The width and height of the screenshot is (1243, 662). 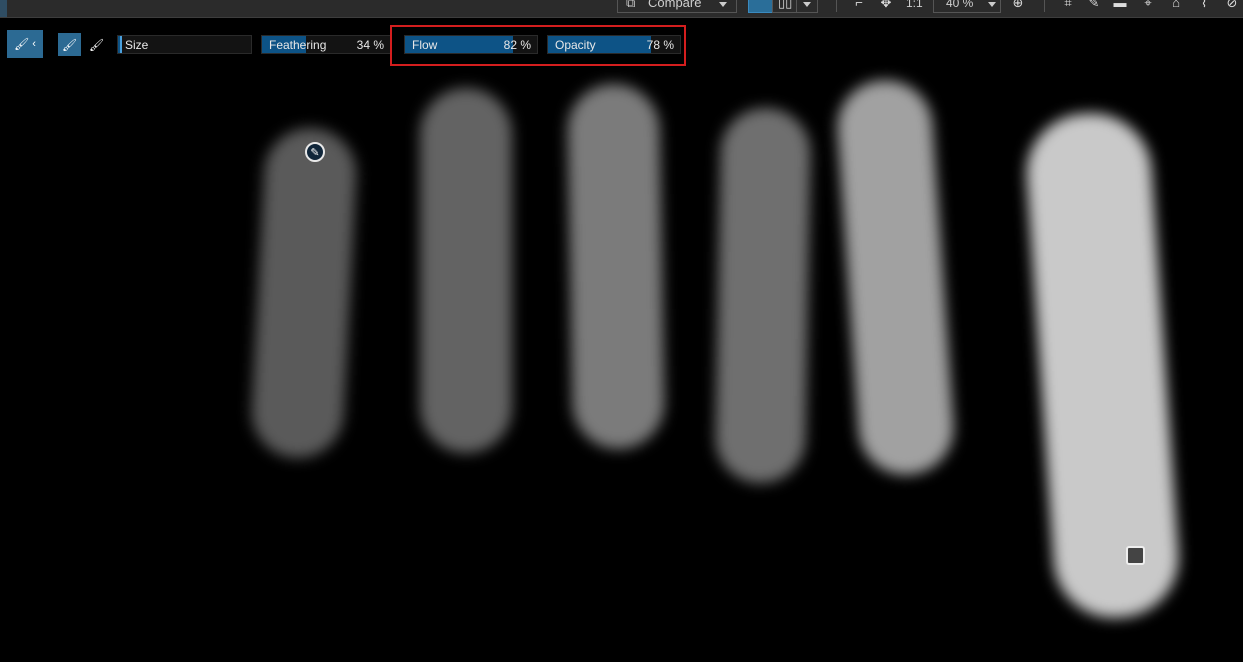 I want to click on size-label: Size, so click(x=137, y=45).